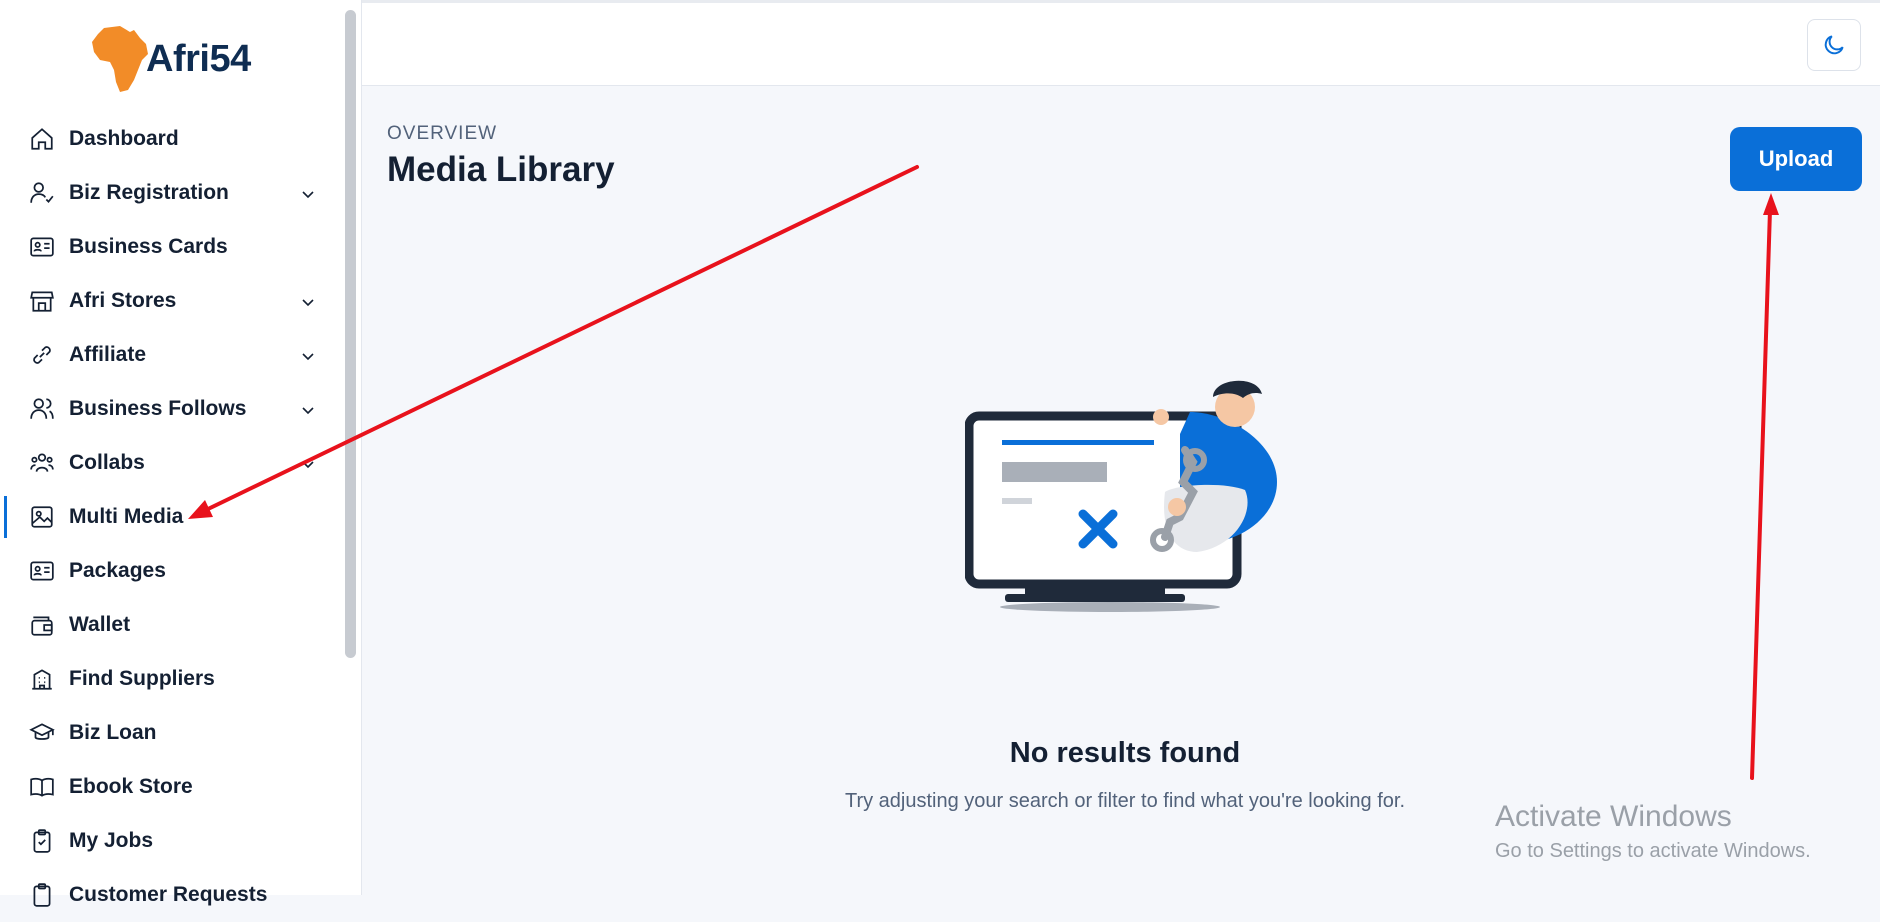 This screenshot has height=922, width=1880. What do you see at coordinates (1653, 851) in the screenshot?
I see `windows-watermark-subtitle: Go to Settings to activate Windows.` at bounding box center [1653, 851].